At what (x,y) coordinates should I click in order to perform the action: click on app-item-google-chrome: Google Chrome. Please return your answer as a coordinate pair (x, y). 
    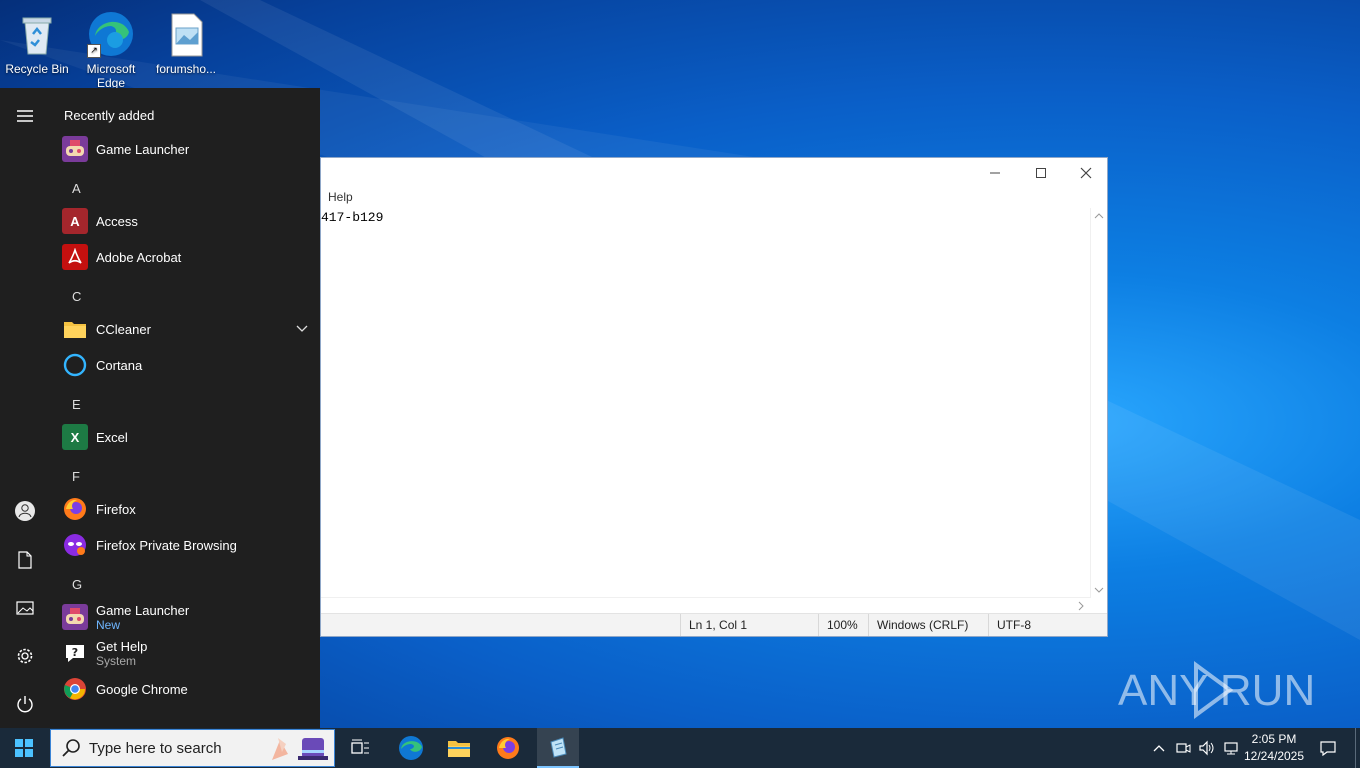
    Looking at the image, I should click on (185, 689).